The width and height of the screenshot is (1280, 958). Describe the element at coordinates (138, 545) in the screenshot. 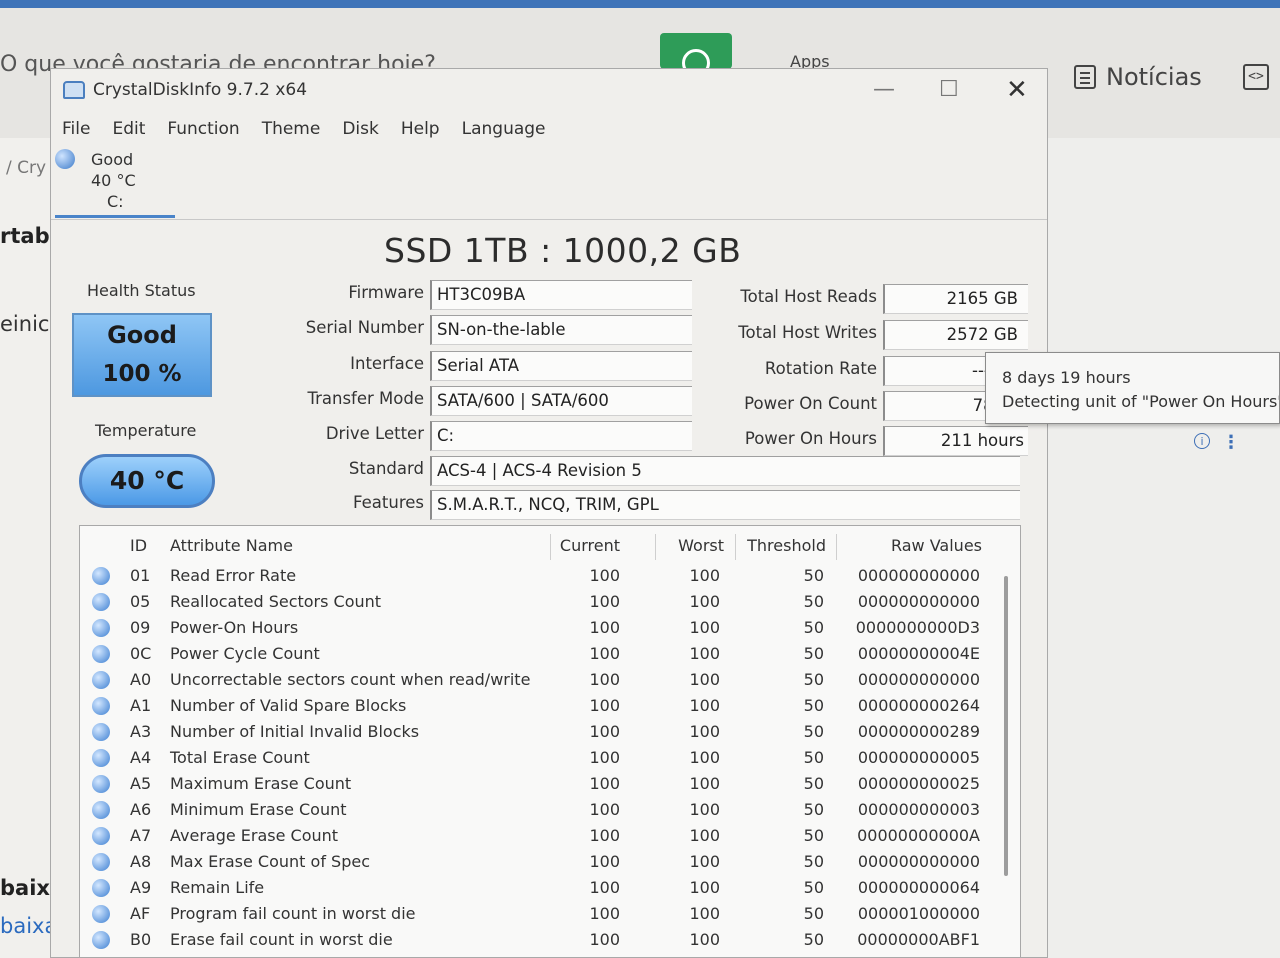

I see `header-id: ID` at that location.